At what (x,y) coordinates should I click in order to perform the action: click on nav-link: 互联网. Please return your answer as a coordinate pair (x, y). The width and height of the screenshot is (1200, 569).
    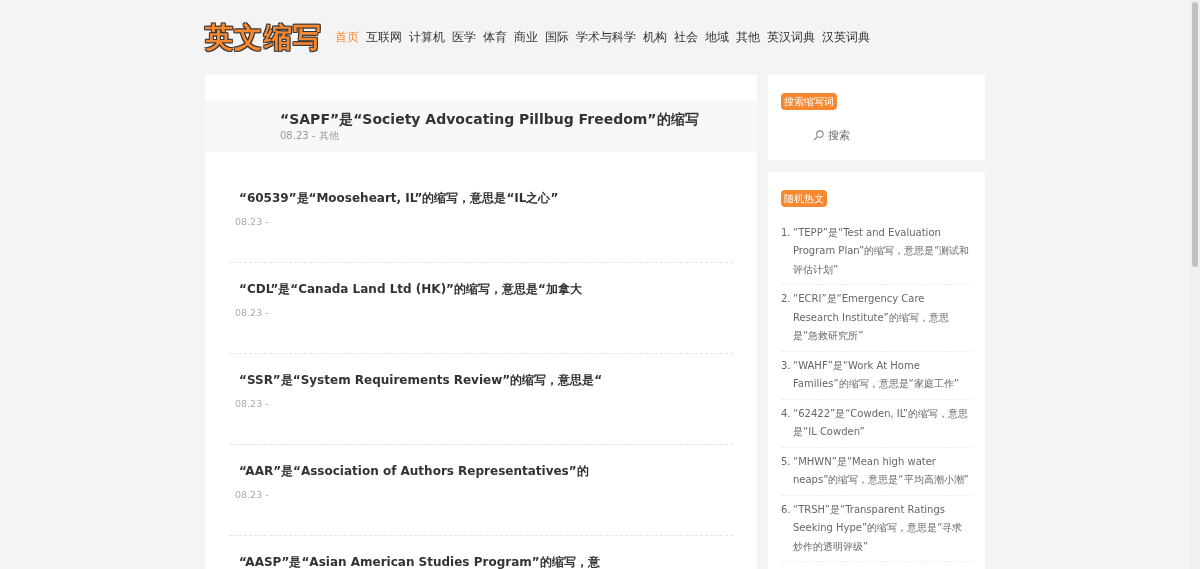
    Looking at the image, I should click on (383, 37).